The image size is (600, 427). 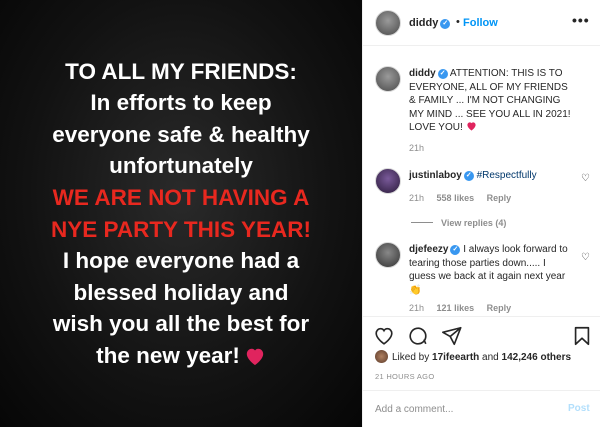 I want to click on liker-avatar, so click(x=381, y=356).